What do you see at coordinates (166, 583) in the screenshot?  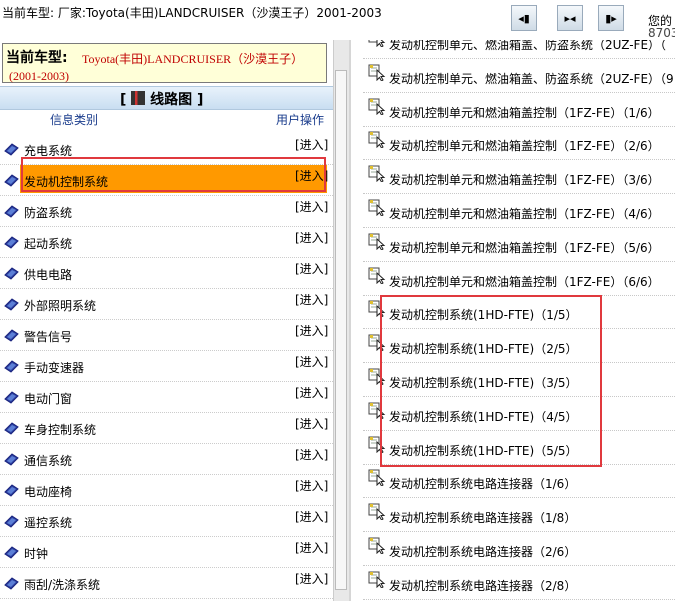 I see `category-row: 雨刮/洗涤系统 [进入]` at bounding box center [166, 583].